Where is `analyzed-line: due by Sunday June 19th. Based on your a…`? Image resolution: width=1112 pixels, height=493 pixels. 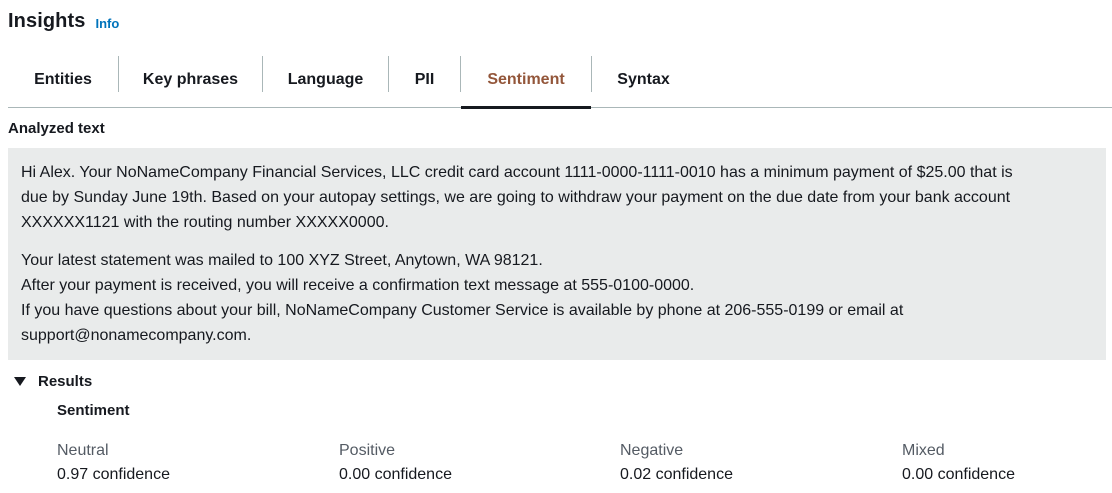 analyzed-line: due by Sunday June 19th. Based on your a… is located at coordinates (516, 197).